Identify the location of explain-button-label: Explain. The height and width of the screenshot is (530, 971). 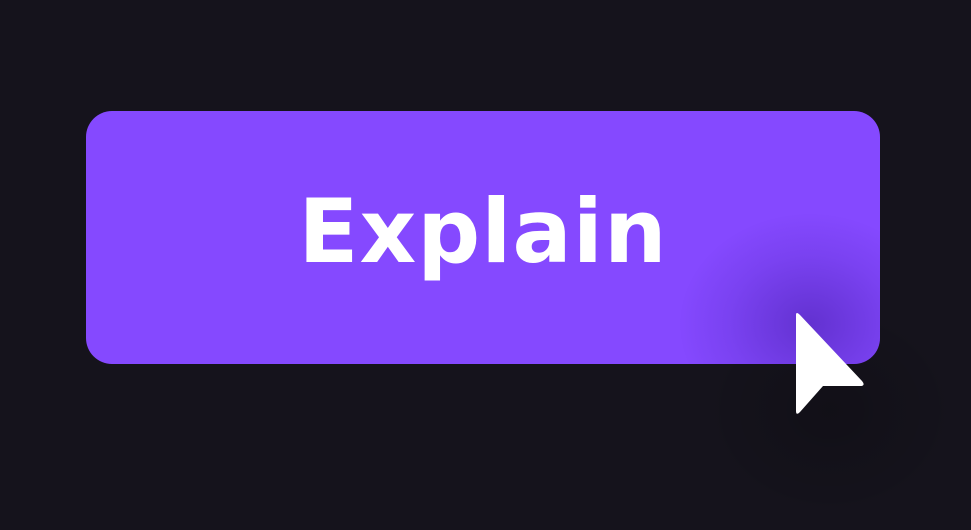
(483, 231).